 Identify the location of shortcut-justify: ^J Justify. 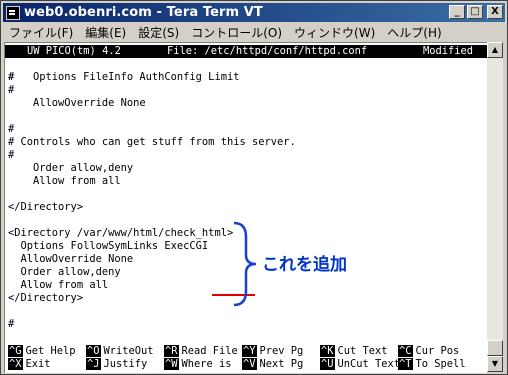
(116, 364).